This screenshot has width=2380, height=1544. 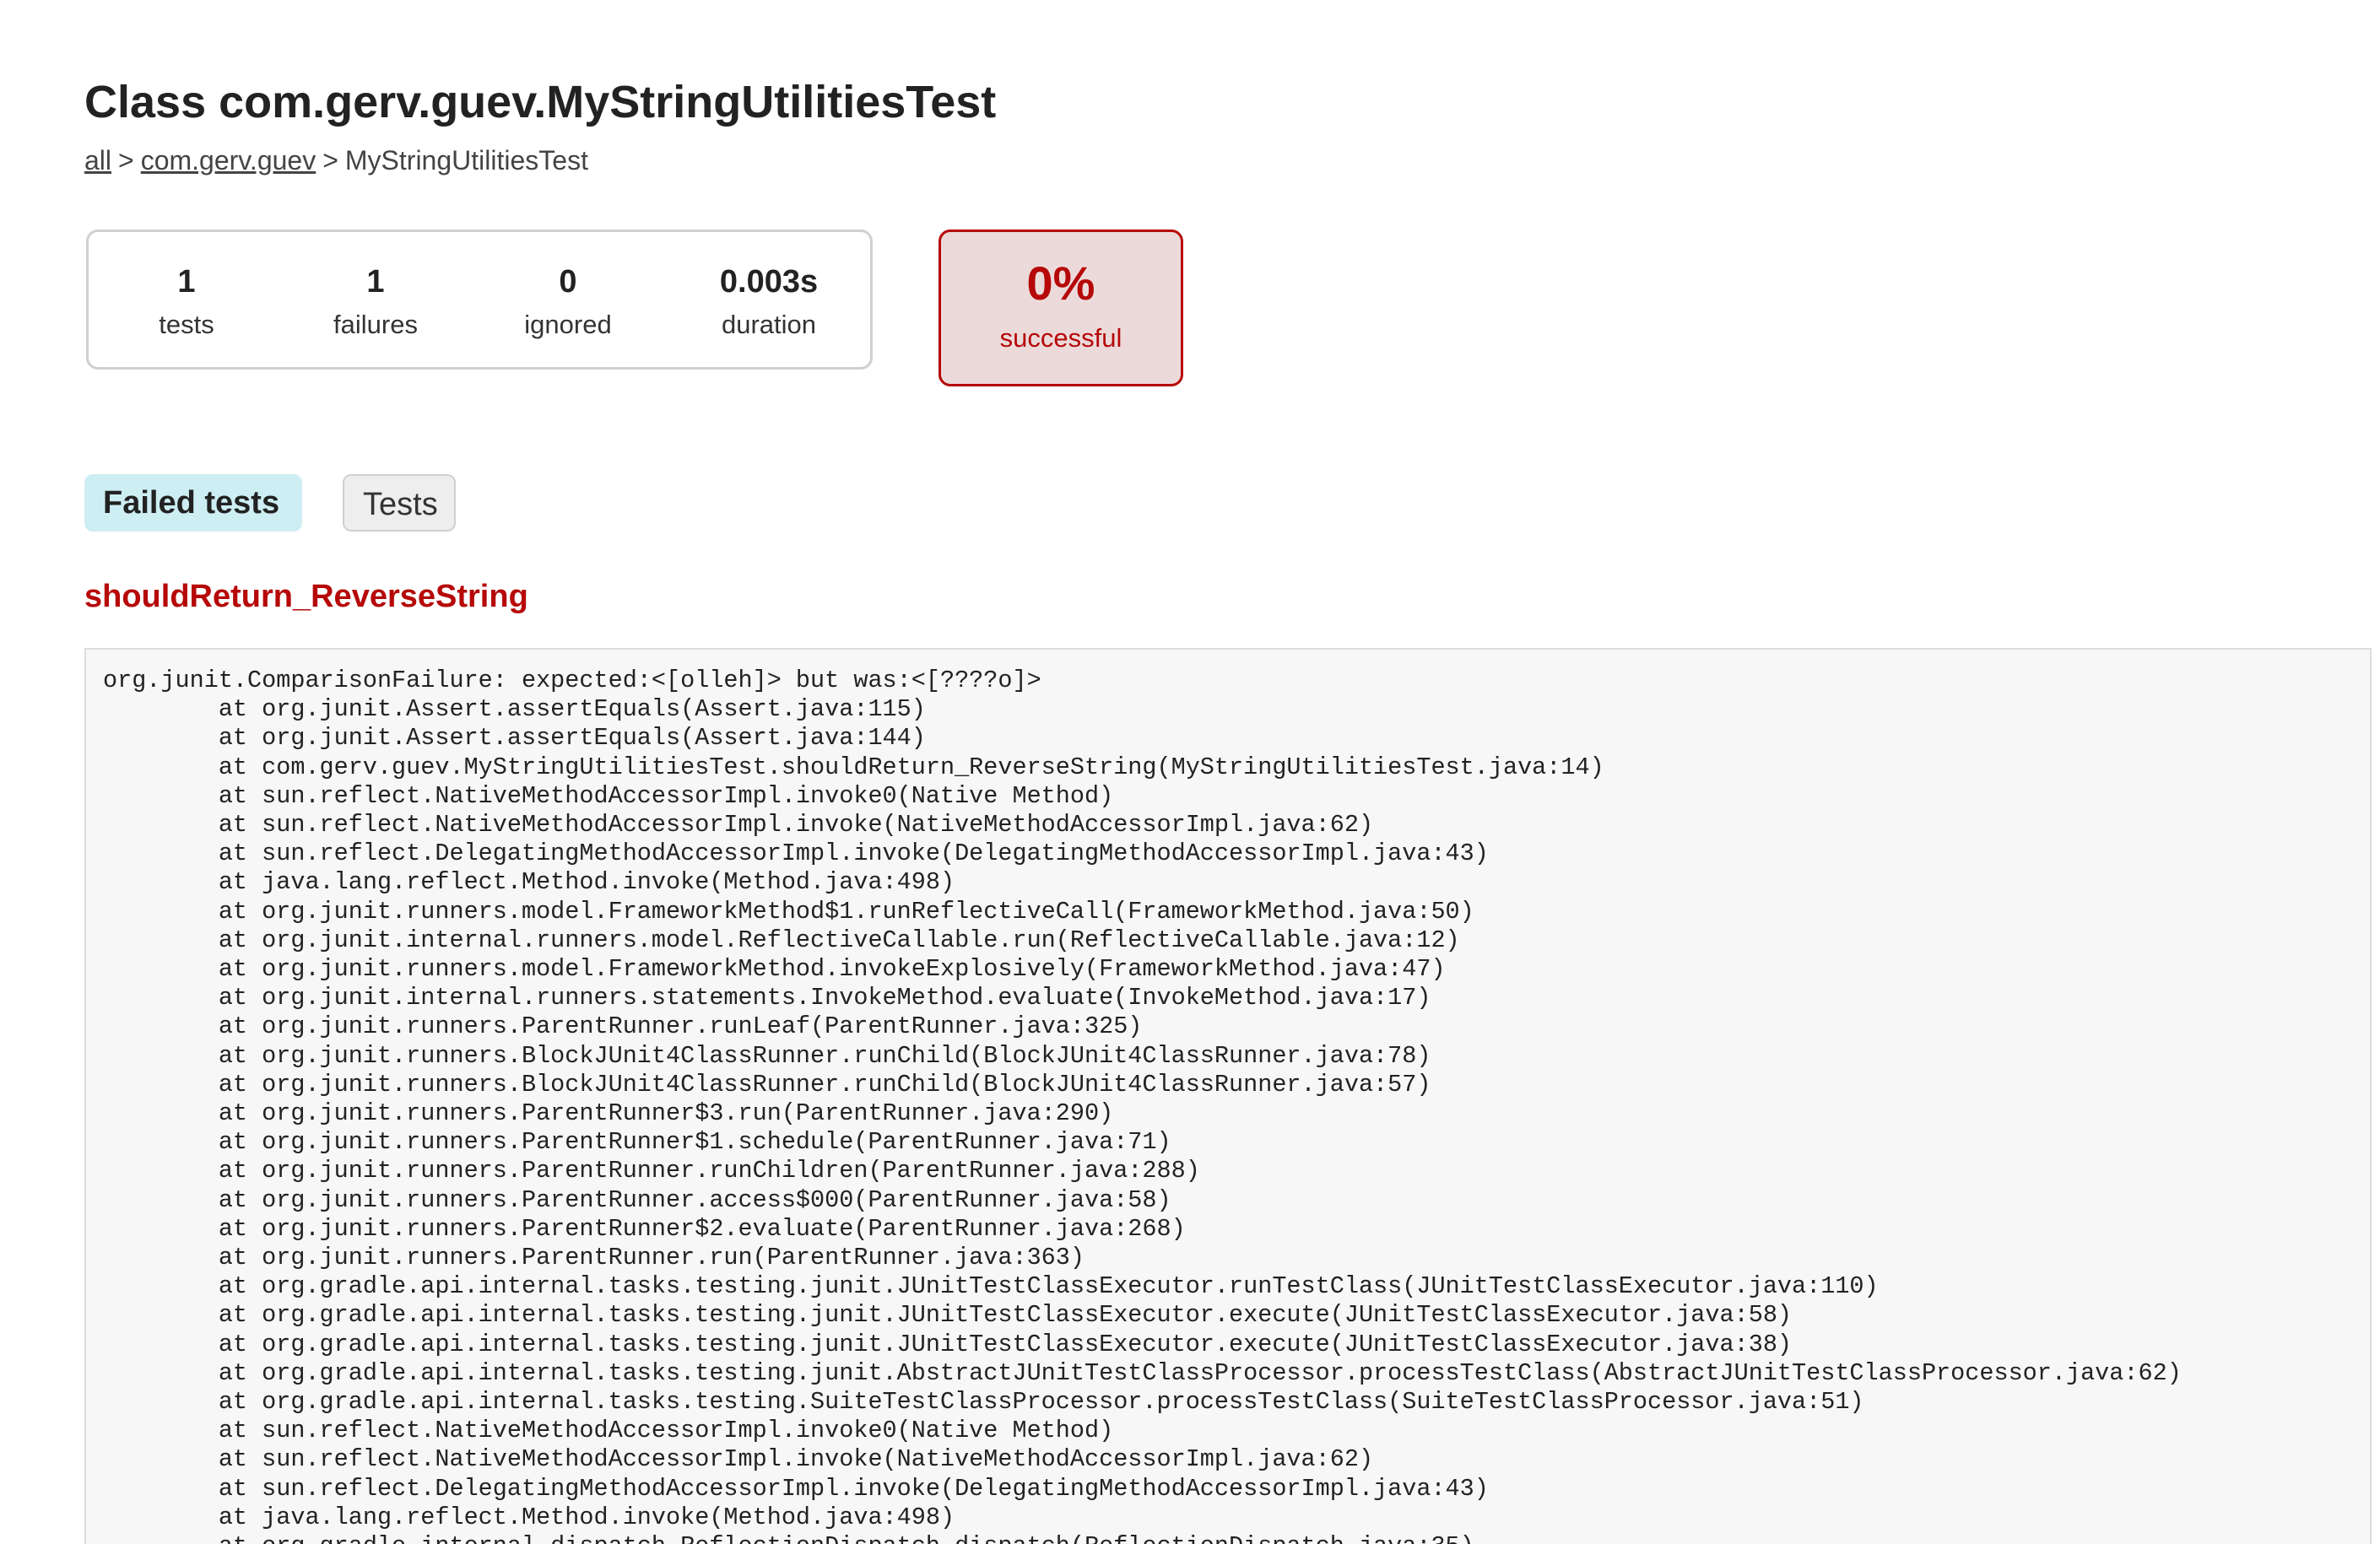 I want to click on failures-counter: 1 failures, so click(x=375, y=302).